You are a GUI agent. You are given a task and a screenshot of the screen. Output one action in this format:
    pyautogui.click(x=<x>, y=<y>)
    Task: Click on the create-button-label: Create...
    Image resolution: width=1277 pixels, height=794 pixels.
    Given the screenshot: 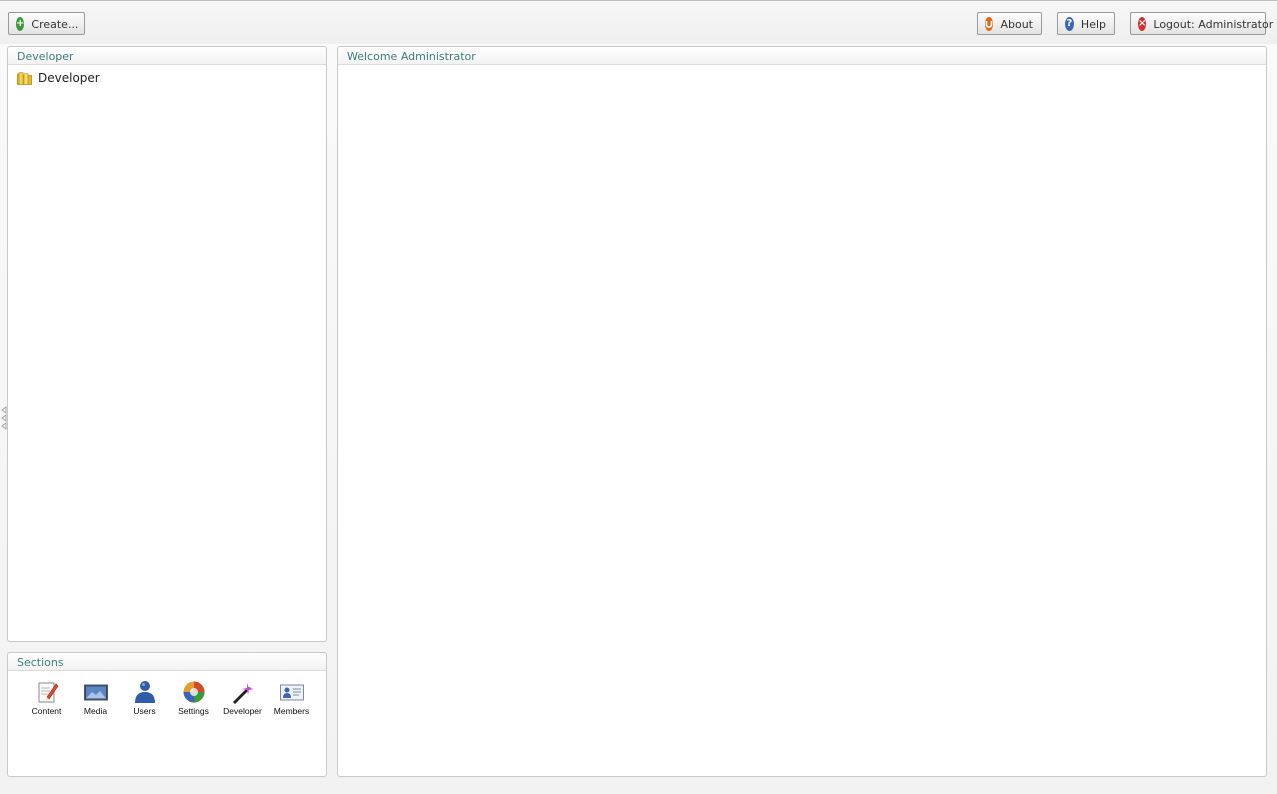 What is the action you would take?
    pyautogui.click(x=55, y=24)
    